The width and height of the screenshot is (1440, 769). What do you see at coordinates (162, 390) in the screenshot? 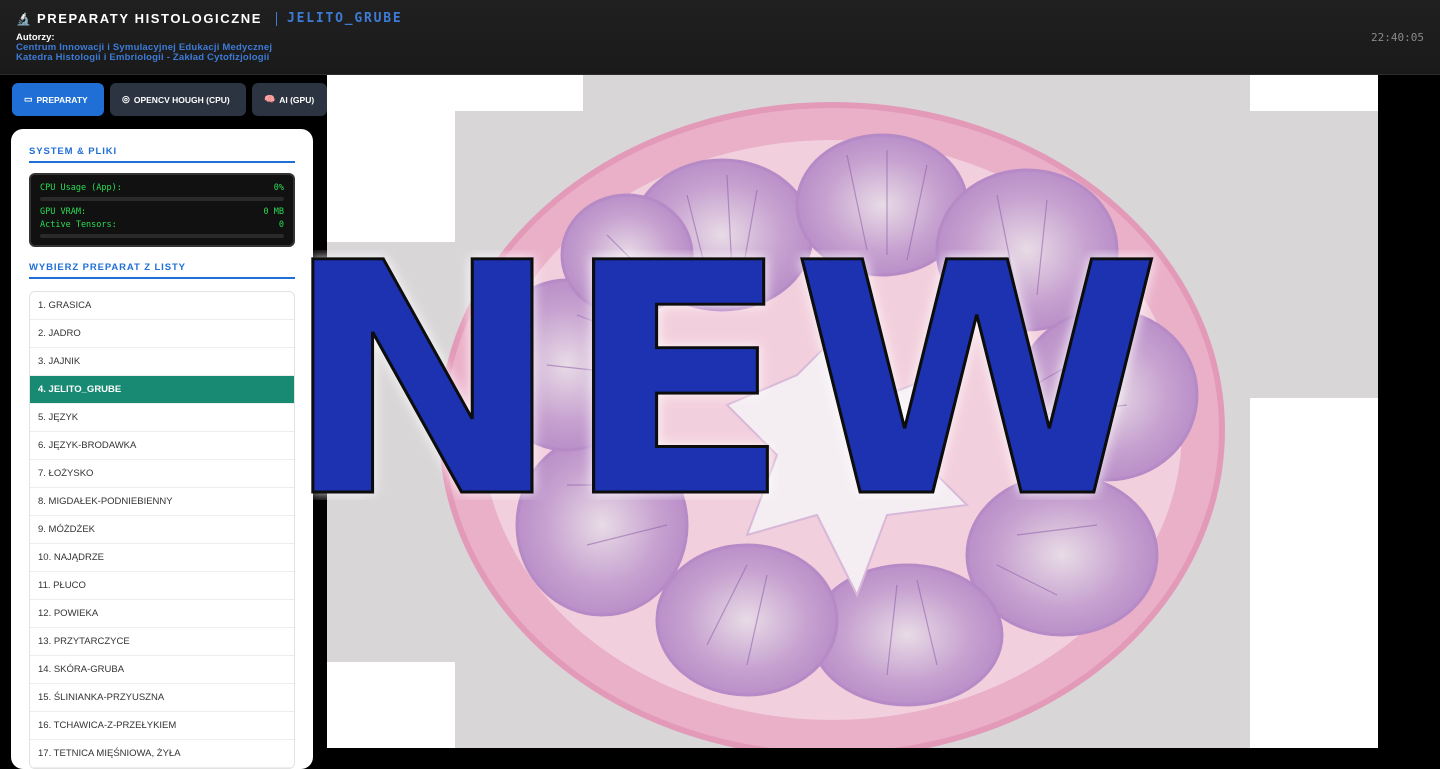
I see `slide-list-item: 4. JELITO_GRUBE` at bounding box center [162, 390].